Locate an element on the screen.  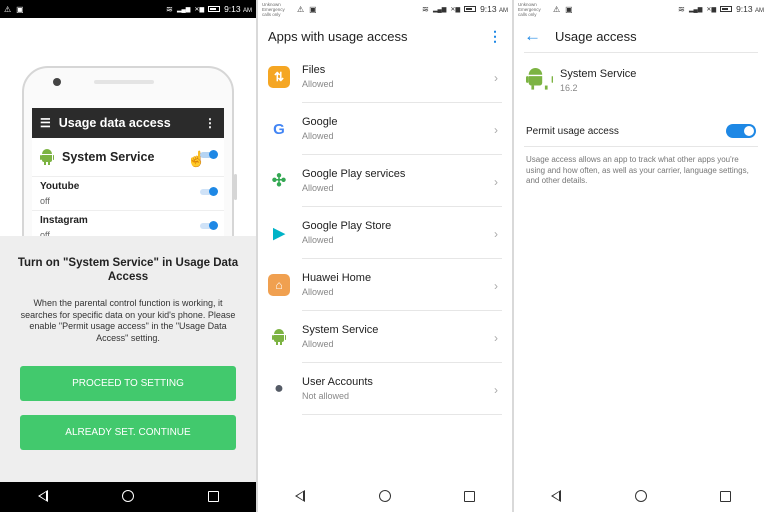
mock-title: Usage data access is located at coordinates (114, 123).